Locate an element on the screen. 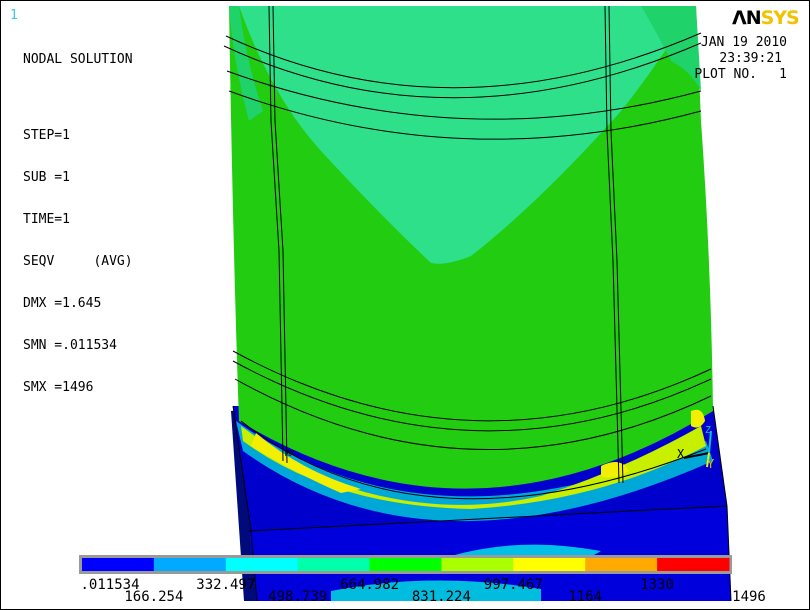  legend-value-label: 1330 is located at coordinates (657, 585).